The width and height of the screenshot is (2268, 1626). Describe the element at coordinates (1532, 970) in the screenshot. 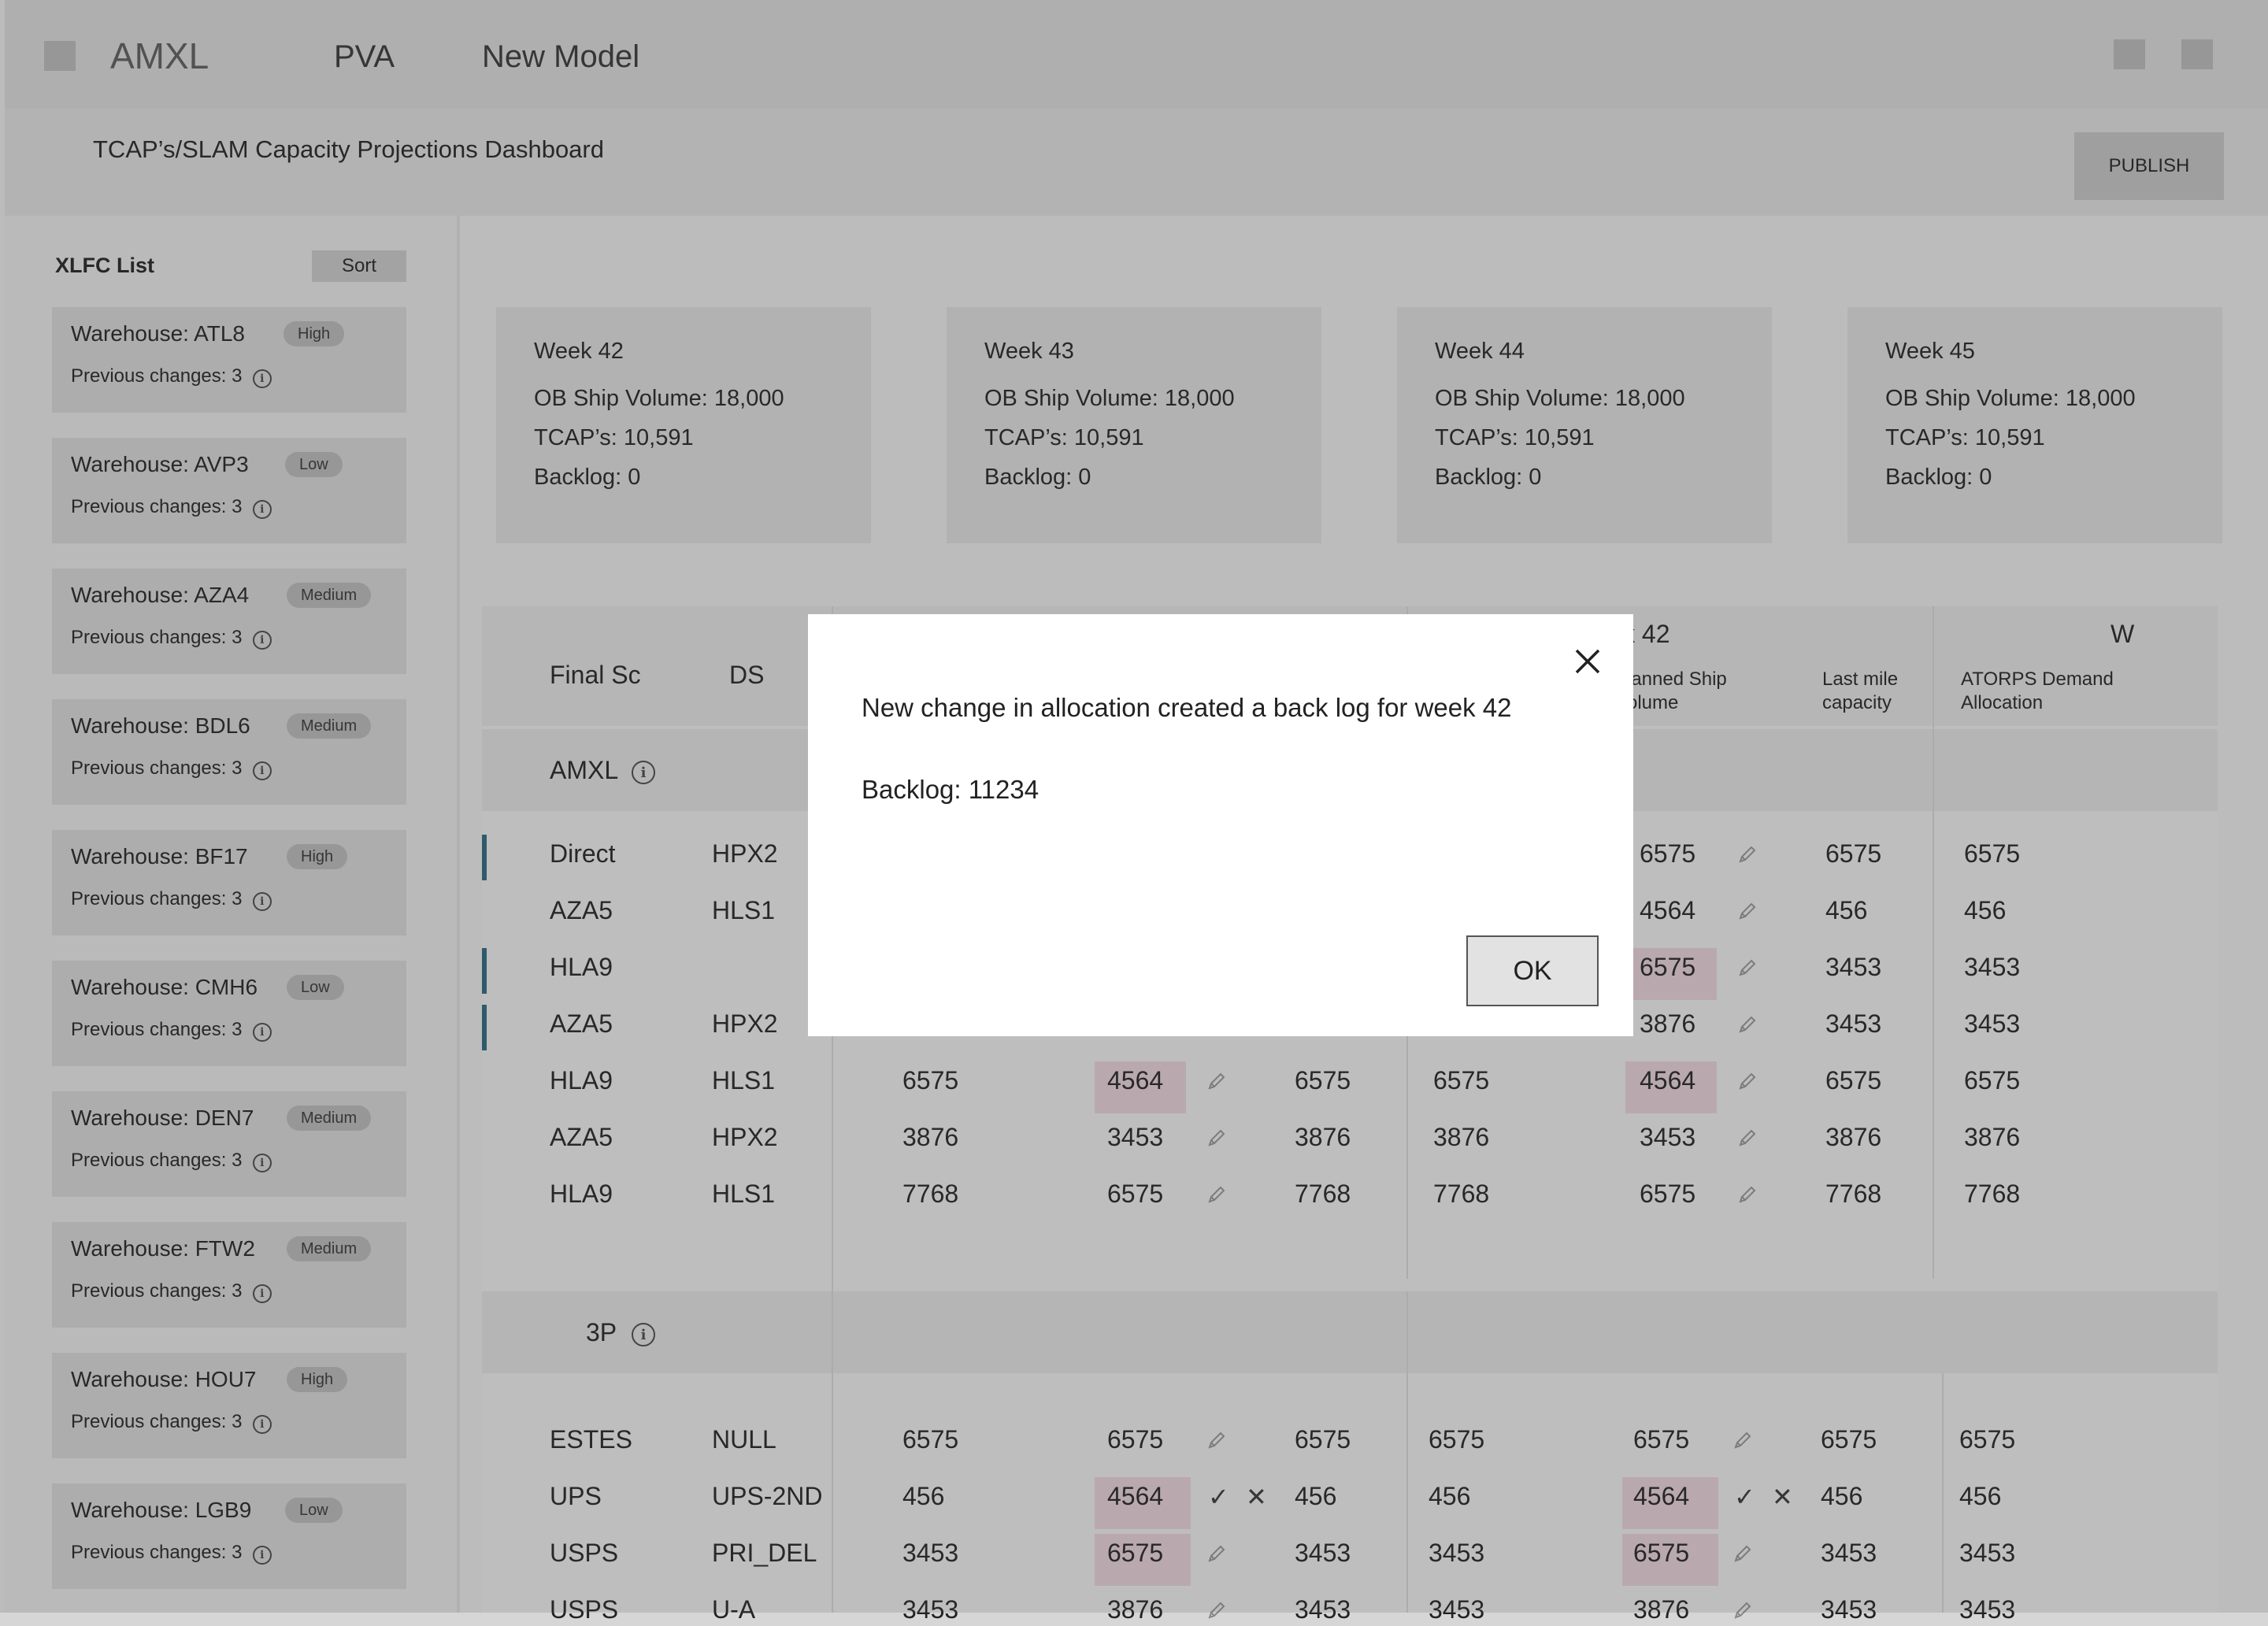

I see `ok-button: OK` at that location.